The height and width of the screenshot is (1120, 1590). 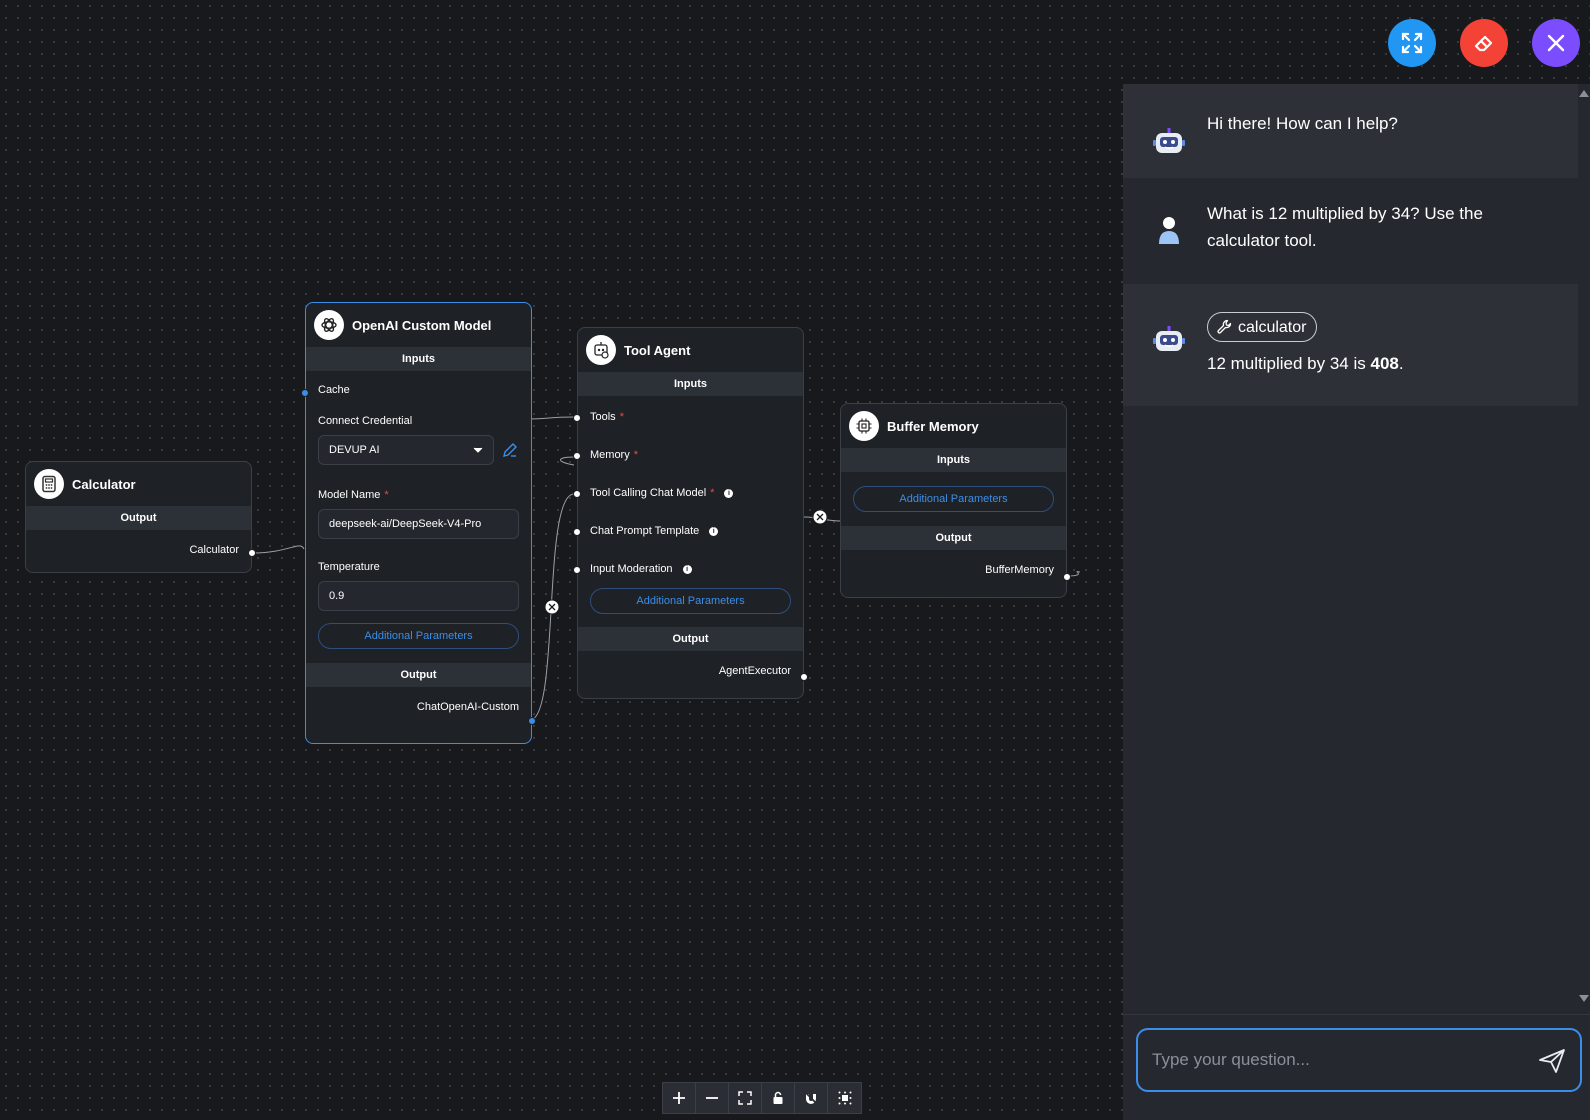 I want to click on background-icon, so click(x=844, y=1098).